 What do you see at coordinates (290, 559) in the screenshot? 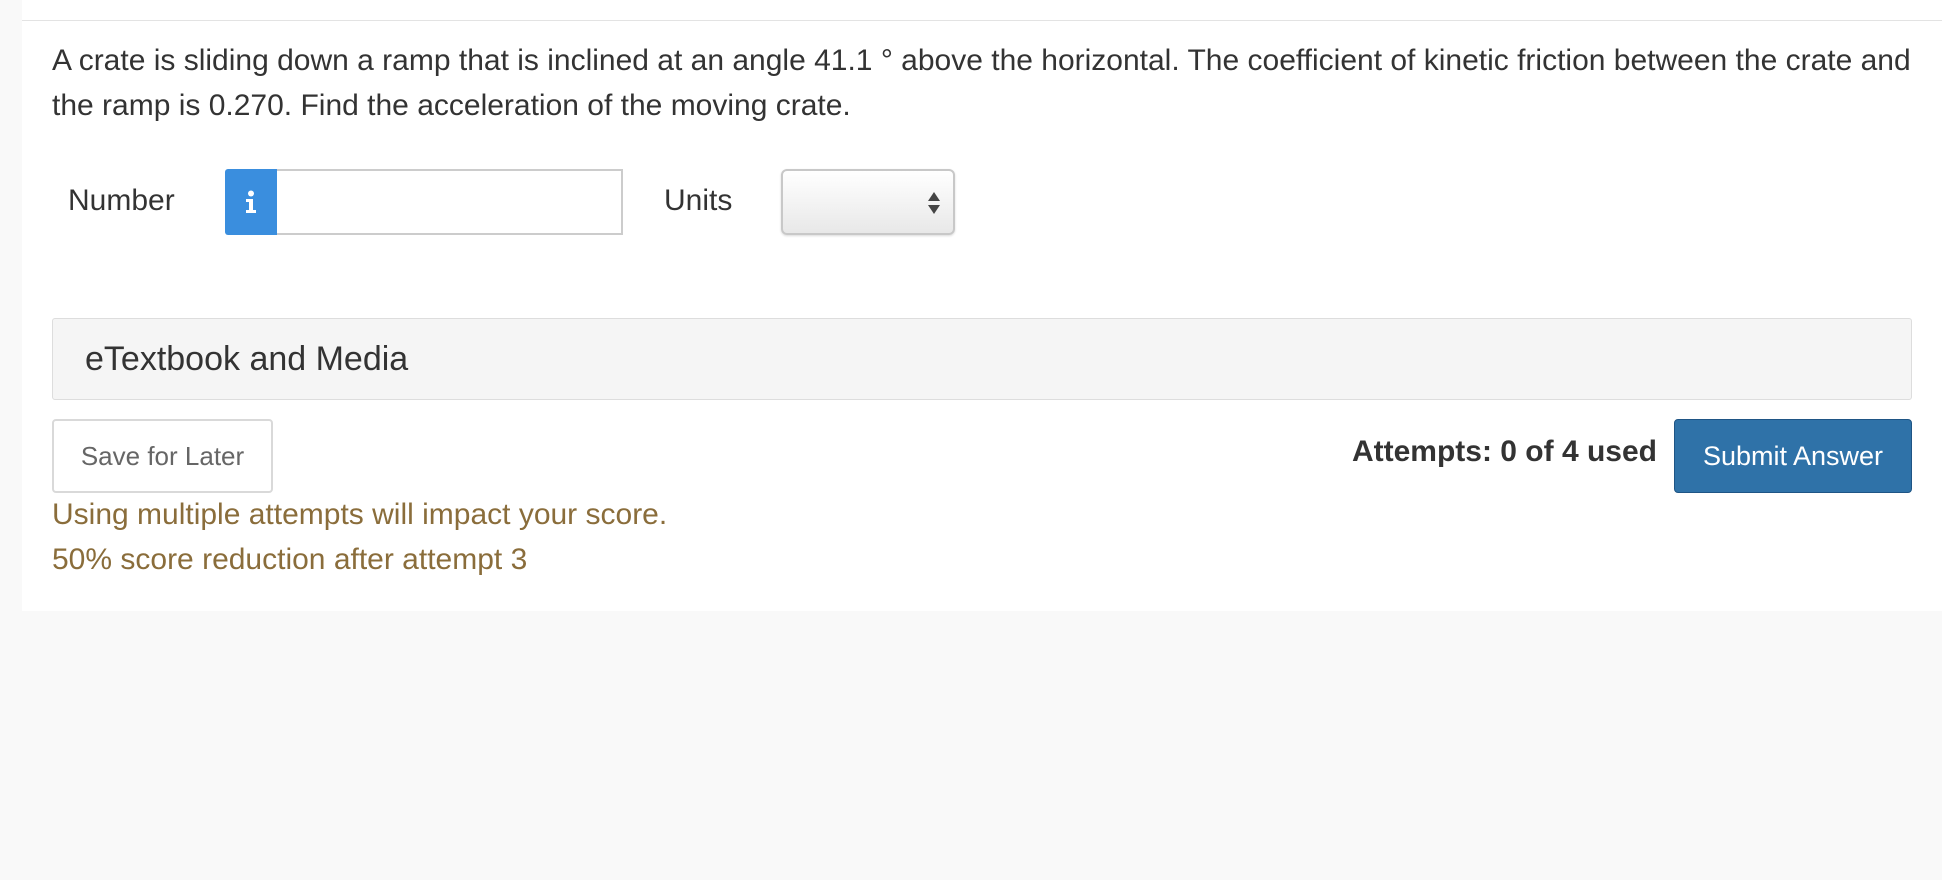
I see `warning-line-2: 50% score reduction after attempt 3` at bounding box center [290, 559].